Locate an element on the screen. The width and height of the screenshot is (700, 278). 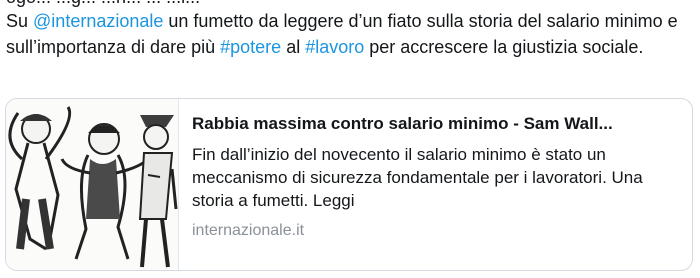
tweet-text-part-3: per accrescere la giustizia sociale. is located at coordinates (504, 47).